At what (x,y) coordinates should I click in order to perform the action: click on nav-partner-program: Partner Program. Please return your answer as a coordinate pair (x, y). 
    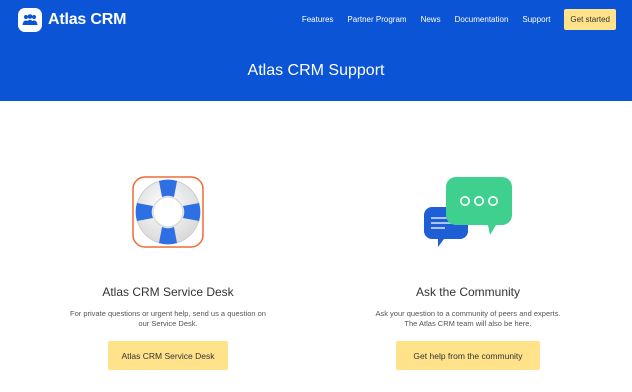
    Looking at the image, I should click on (376, 19).